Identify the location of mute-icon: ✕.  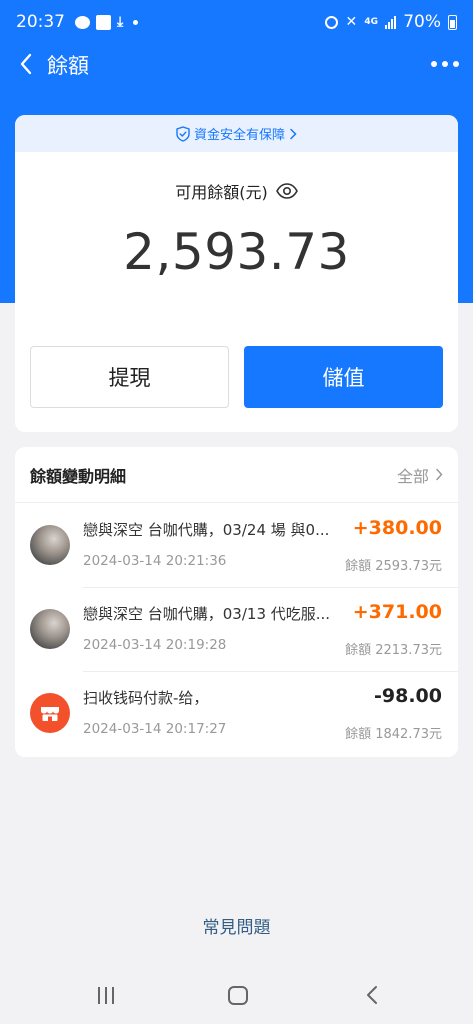
(351, 22).